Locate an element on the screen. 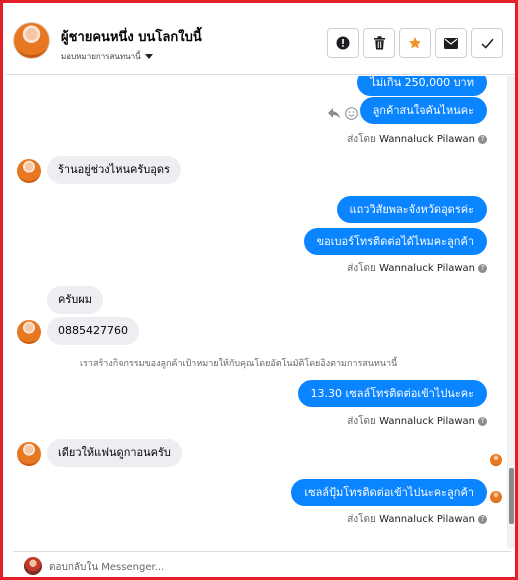 Image resolution: width=518 pixels, height=580 pixels. email-button is located at coordinates (451, 43).